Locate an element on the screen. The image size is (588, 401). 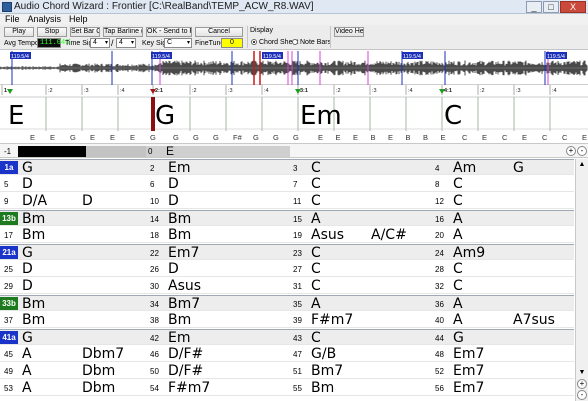
bar-cell: 5D is located at coordinates (73, 184).